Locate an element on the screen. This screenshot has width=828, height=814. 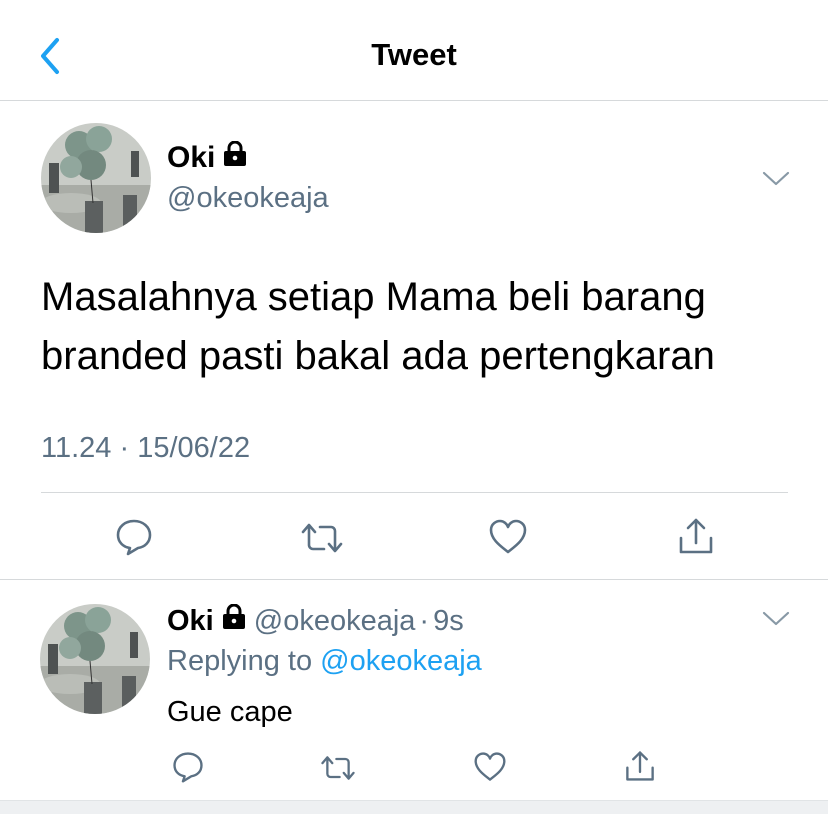
bottom-divider is located at coordinates (414, 807).